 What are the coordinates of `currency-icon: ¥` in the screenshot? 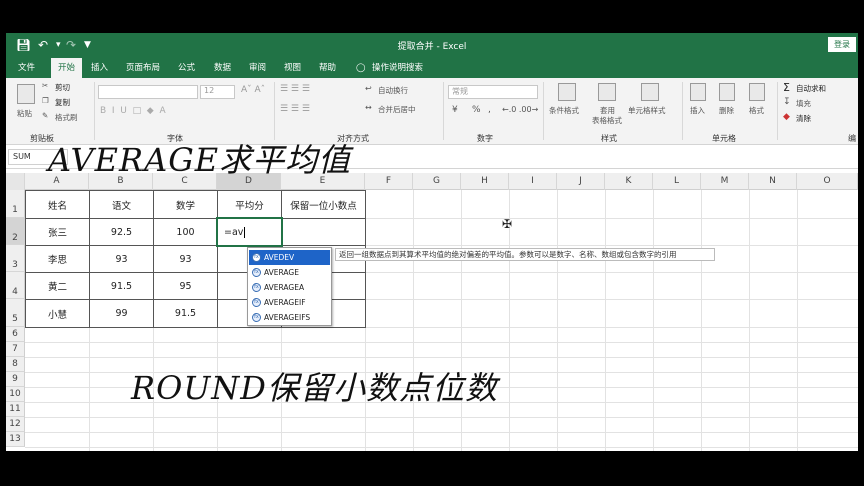 It's located at (455, 110).